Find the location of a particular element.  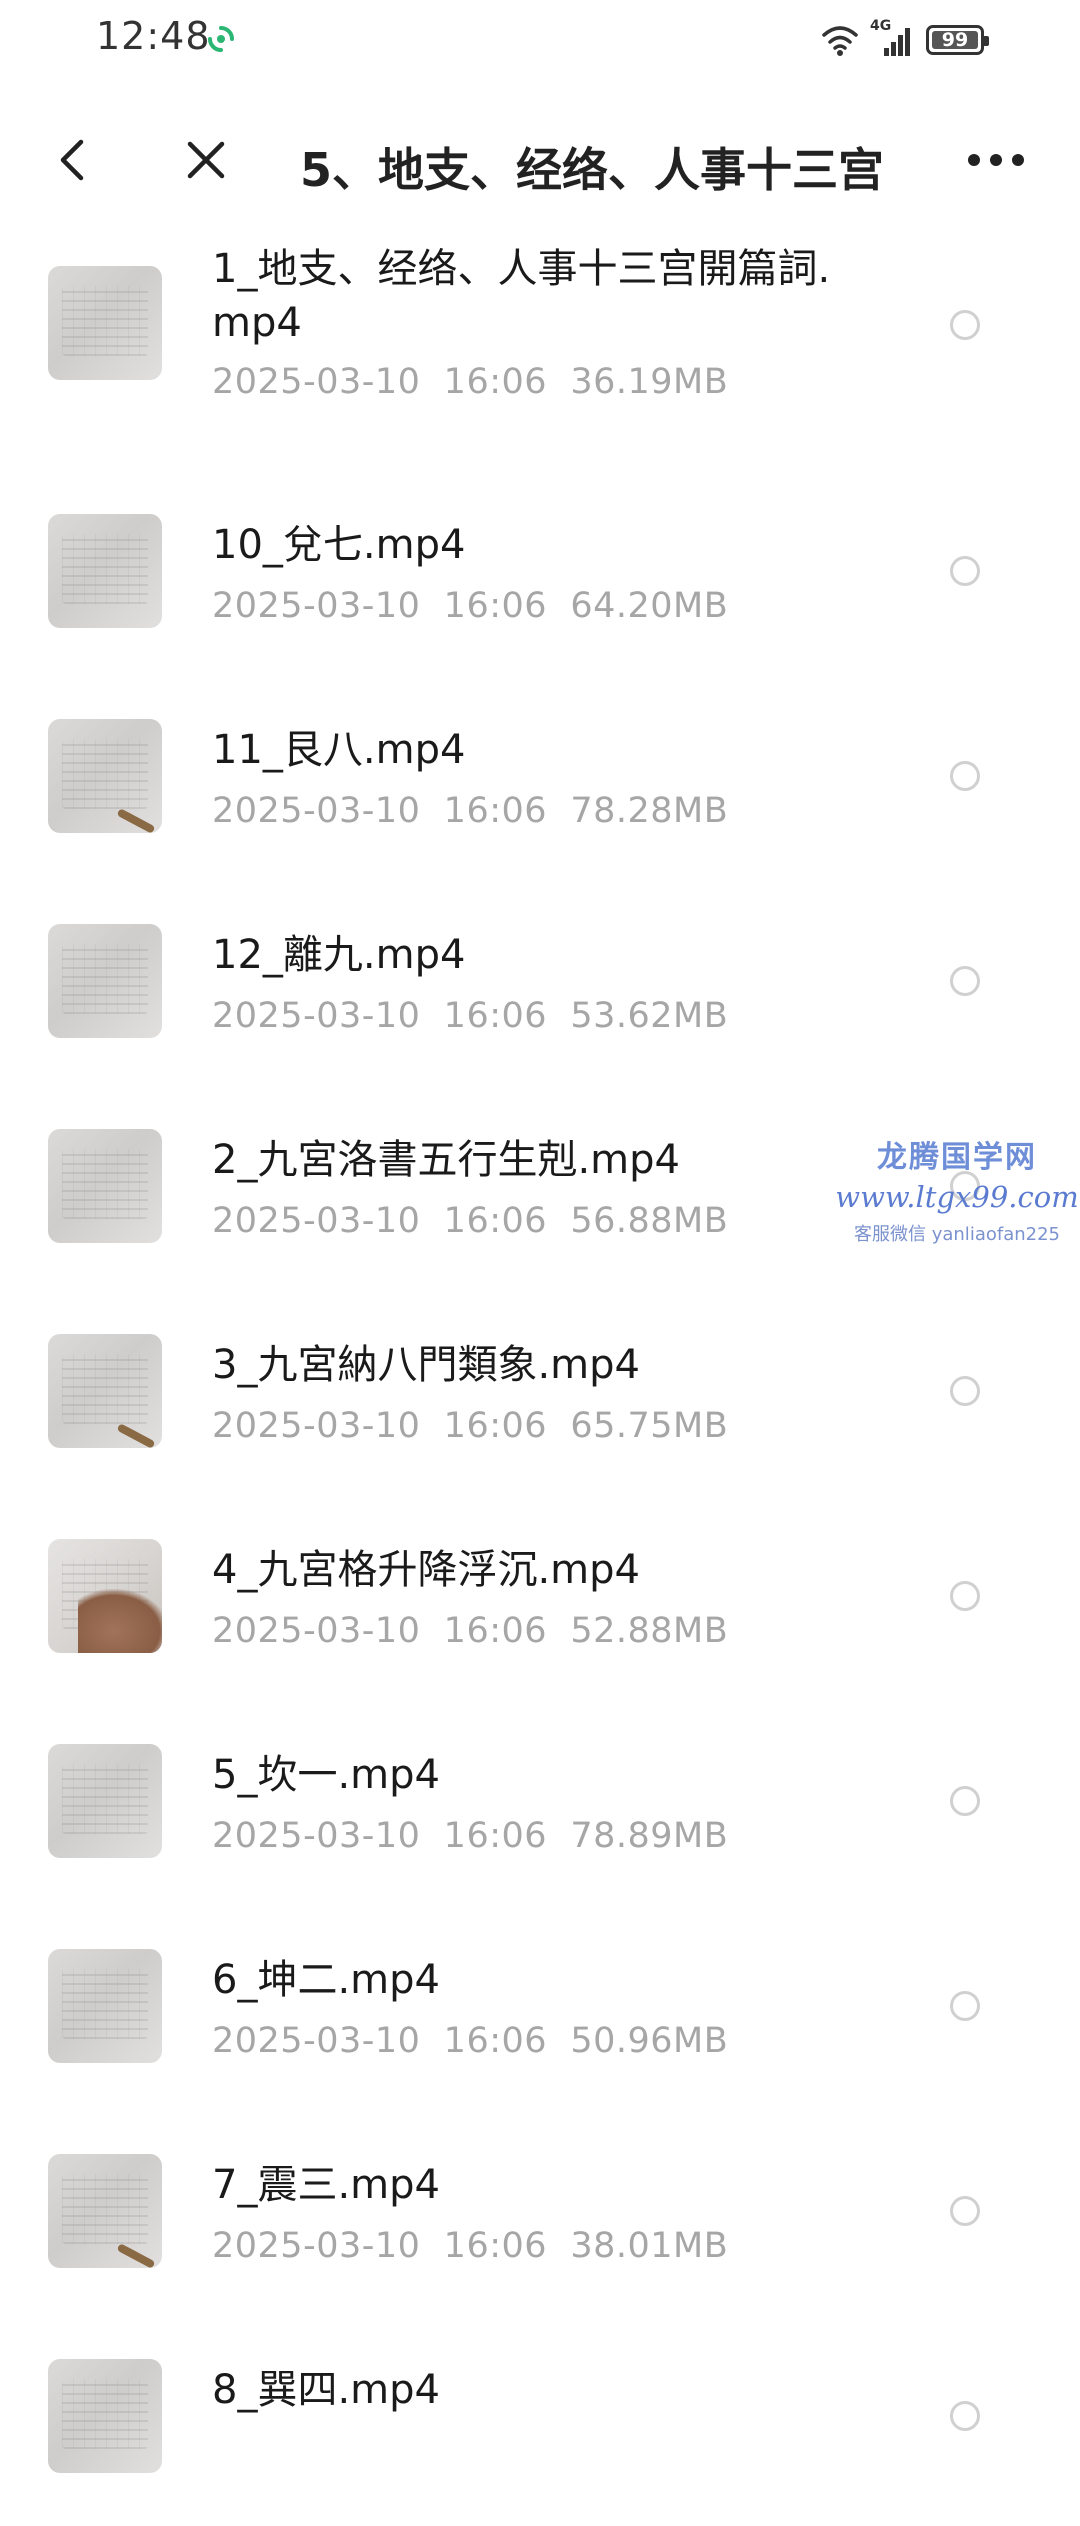

close-button is located at coordinates (206, 160).